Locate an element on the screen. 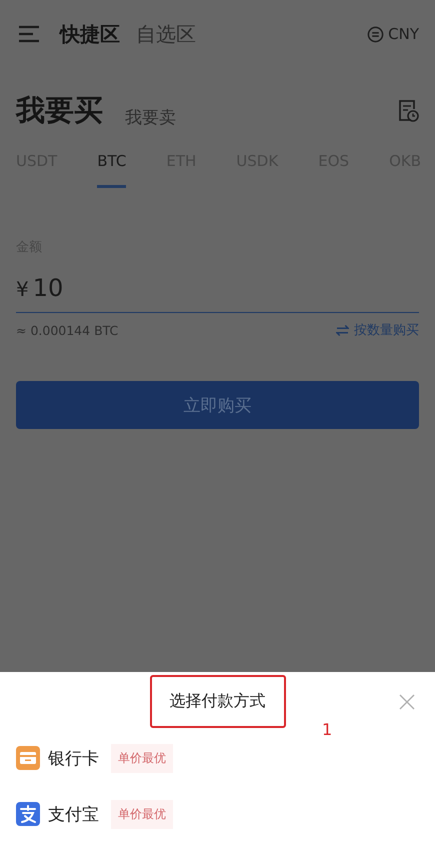 This screenshot has width=435, height=842. currency-selector: CNY is located at coordinates (403, 34).